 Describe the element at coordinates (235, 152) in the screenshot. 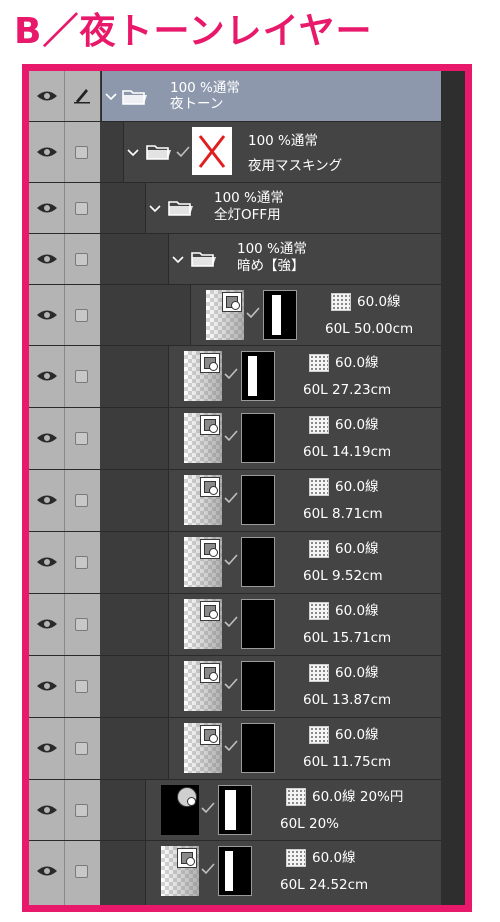

I see `layer-row-folder: 100 %通常 夜用マスキング` at that location.